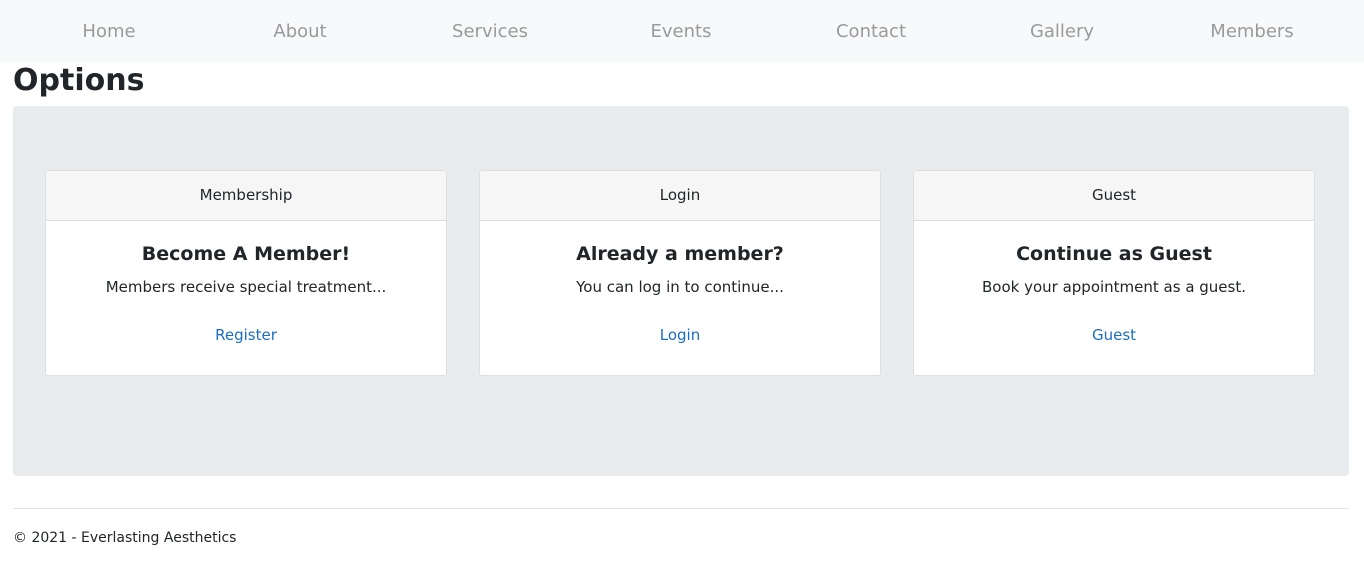 Image resolution: width=1364 pixels, height=573 pixels. Describe the element at coordinates (246, 335) in the screenshot. I see `register-link: Register` at that location.